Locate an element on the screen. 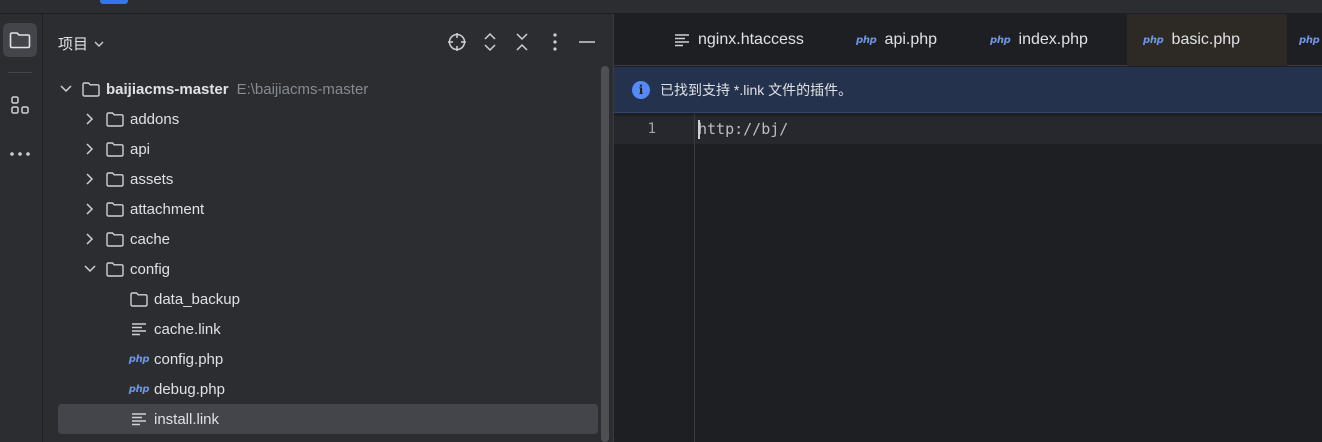 The image size is (1322, 442). title-bar-accent is located at coordinates (114, 2).